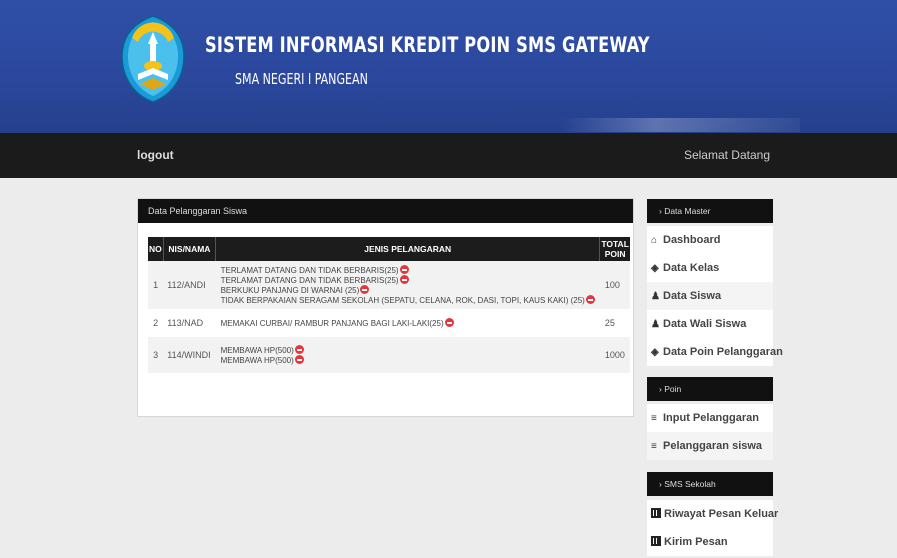  I want to click on sidebar-item-dashboard: ⌂ Dashboard, so click(710, 240).